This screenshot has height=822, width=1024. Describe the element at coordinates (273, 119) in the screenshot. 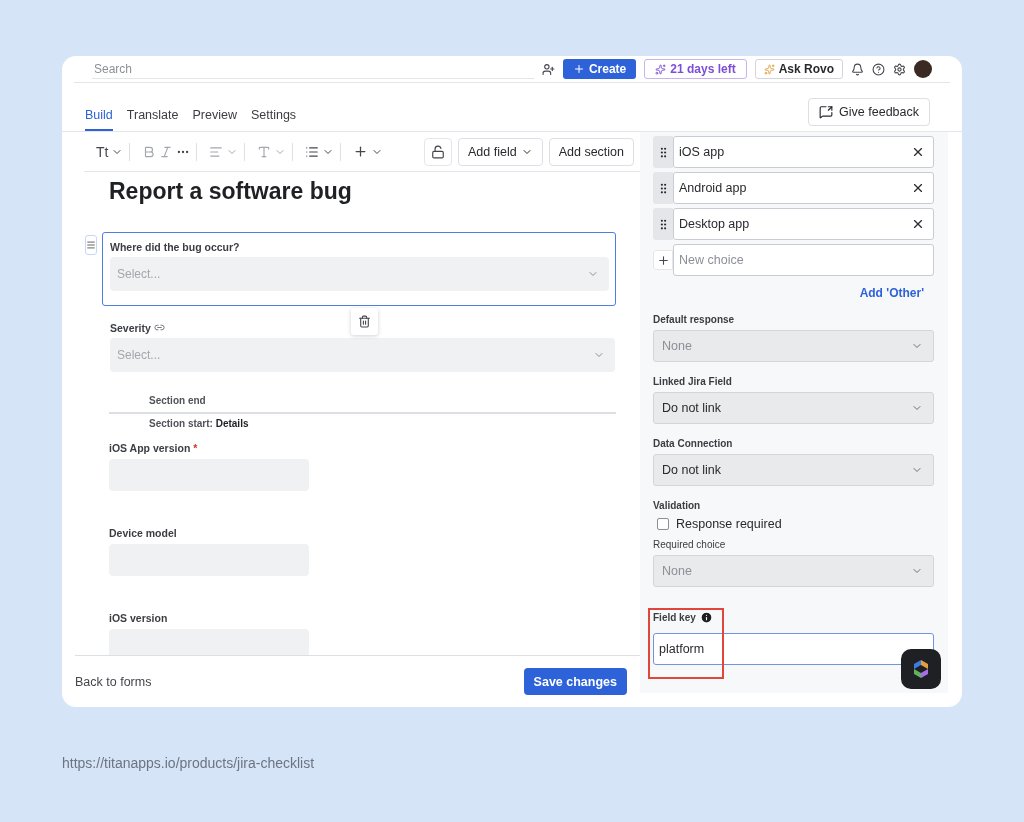

I see `tab: Settings` at that location.